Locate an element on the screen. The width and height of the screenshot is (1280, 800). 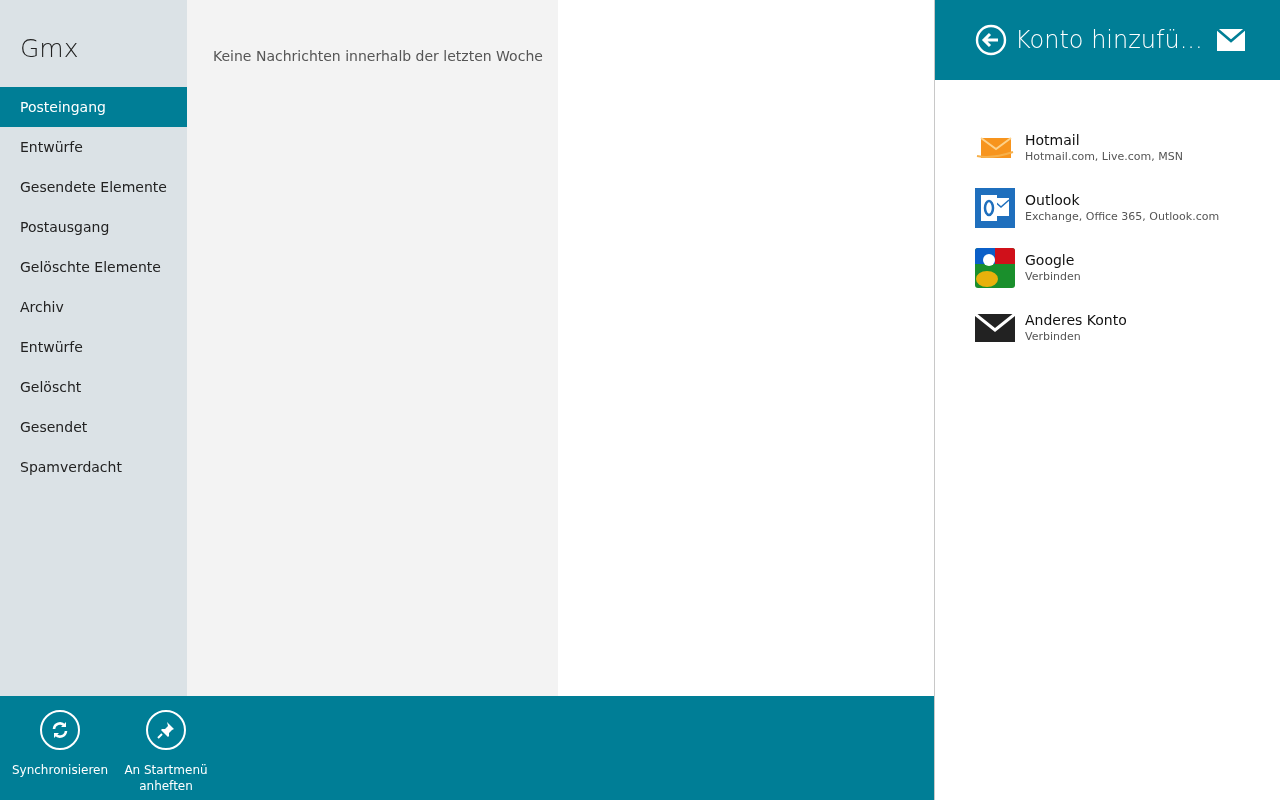
pin-icon is located at coordinates (166, 730).